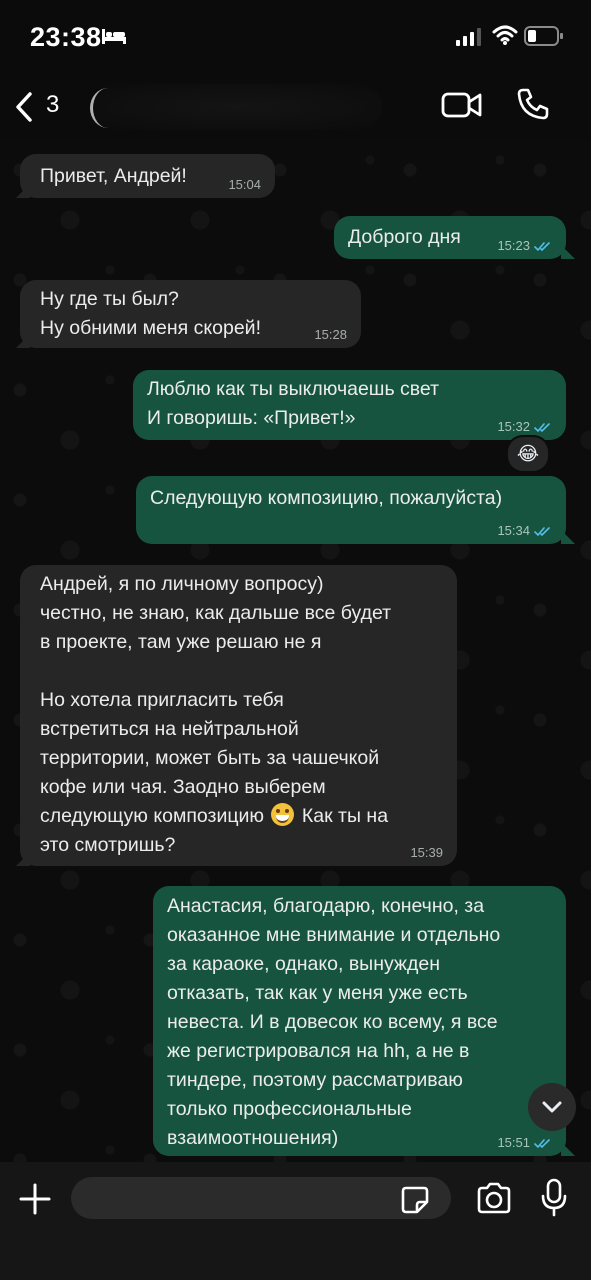  What do you see at coordinates (513, 426) in the screenshot?
I see `message-time: 15:32` at bounding box center [513, 426].